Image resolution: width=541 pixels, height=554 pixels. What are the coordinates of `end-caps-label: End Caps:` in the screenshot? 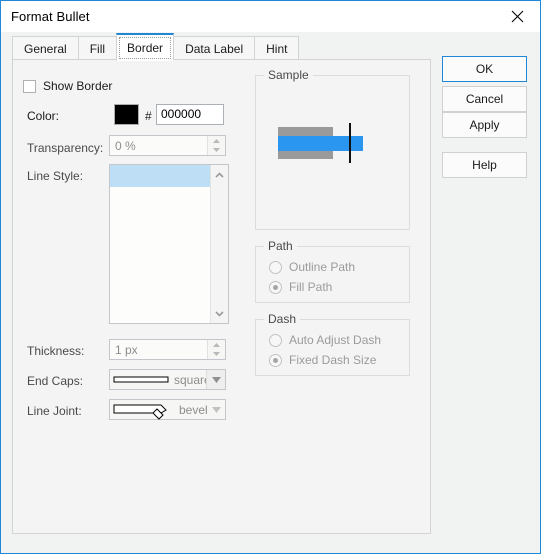 It's located at (55, 381).